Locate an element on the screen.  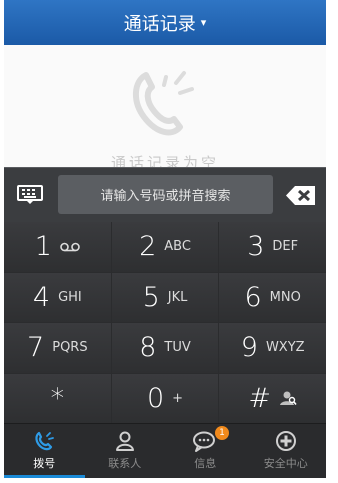
tab-messages: 1 信息 is located at coordinates (205, 451).